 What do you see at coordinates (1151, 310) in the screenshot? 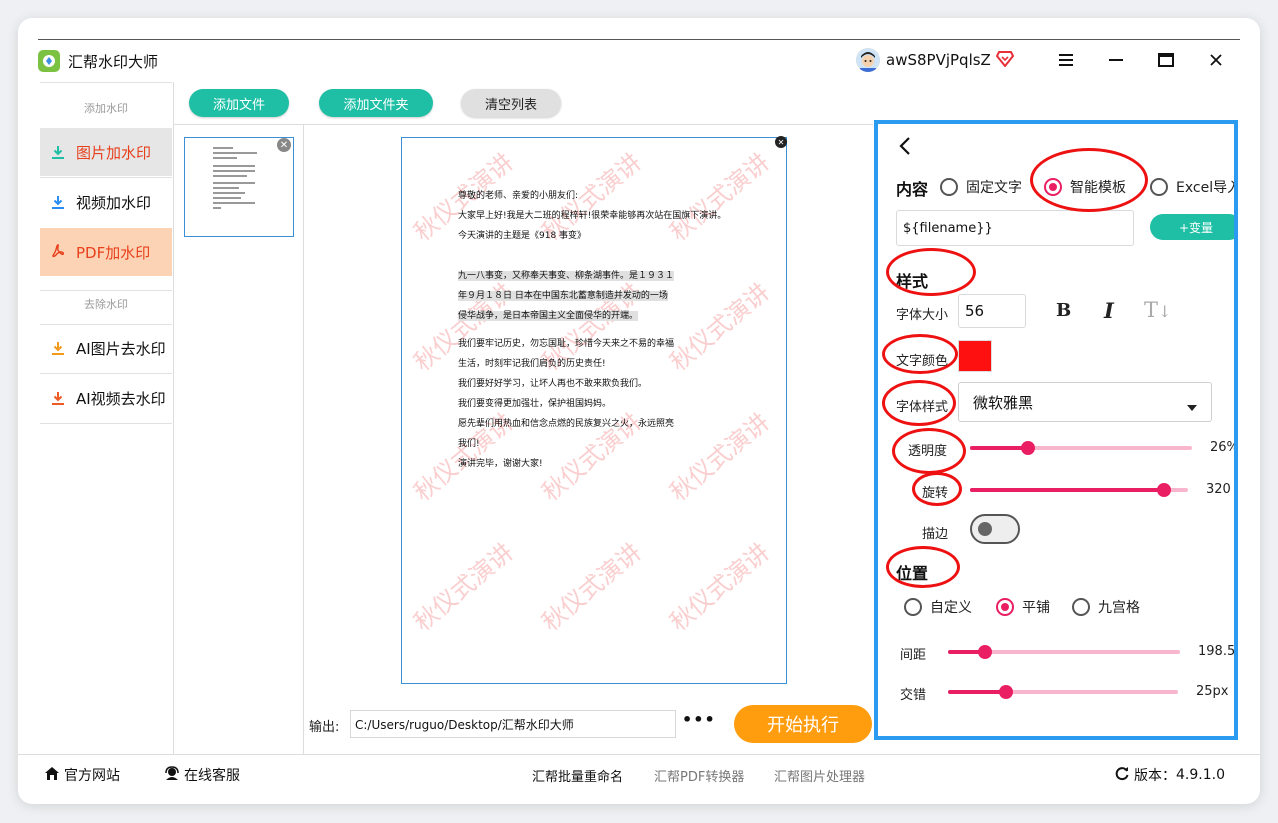
I see `strike-label: T` at bounding box center [1151, 310].